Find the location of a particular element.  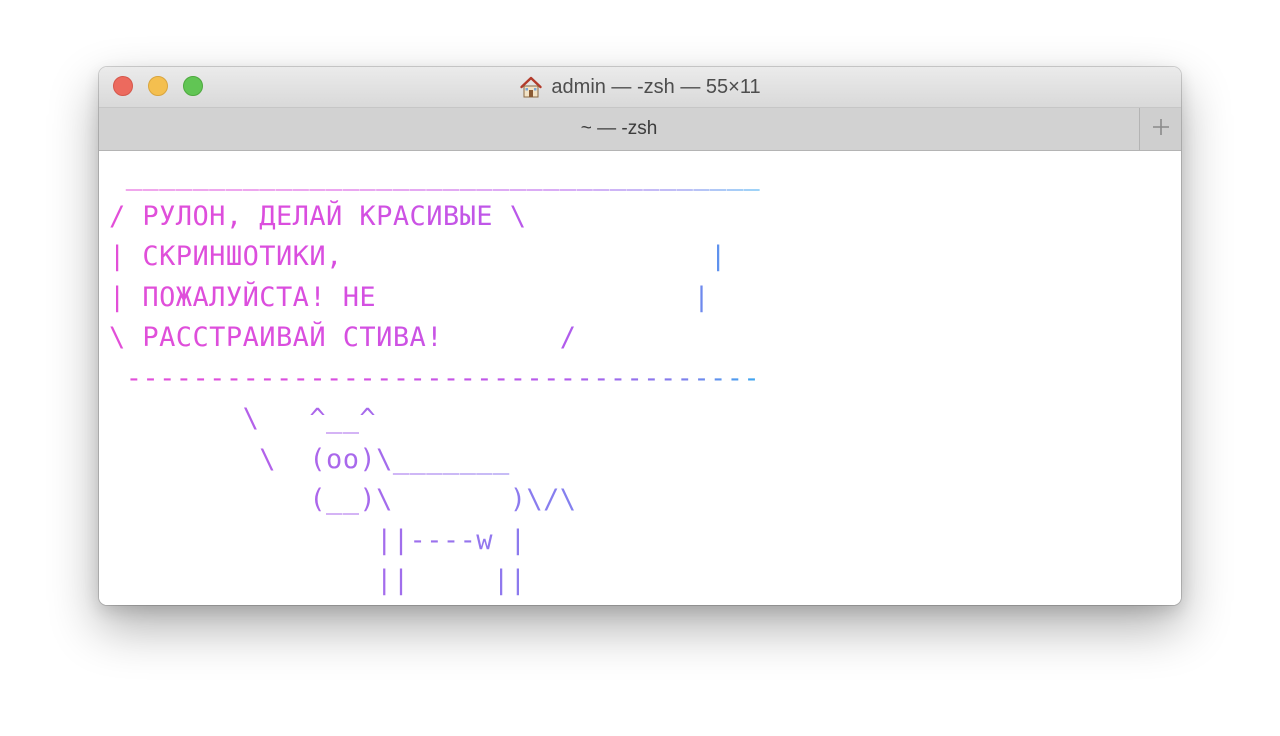

cow-ascii-line: \ (oo)\_______ is located at coordinates (434, 460).